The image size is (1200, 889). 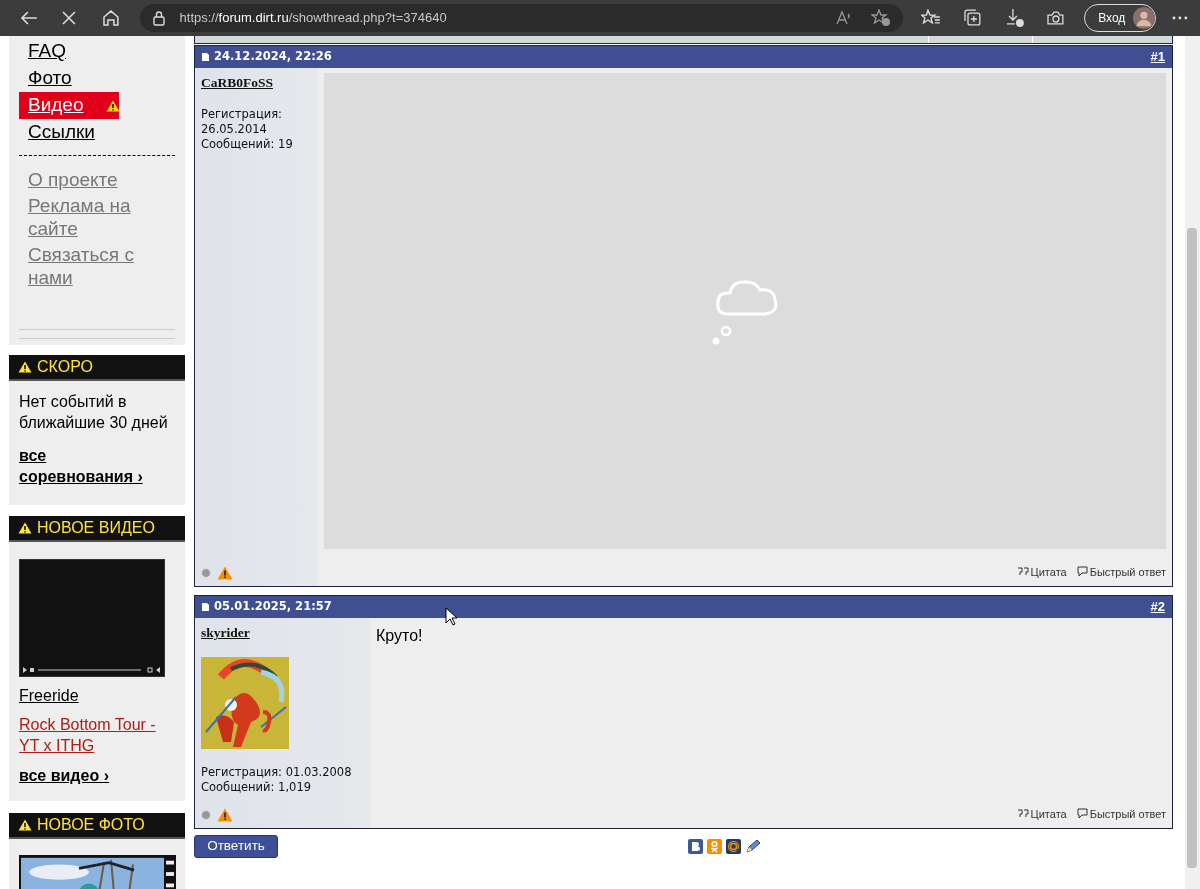 I want to click on username-link: CaRB0FoSS, so click(x=237, y=83).